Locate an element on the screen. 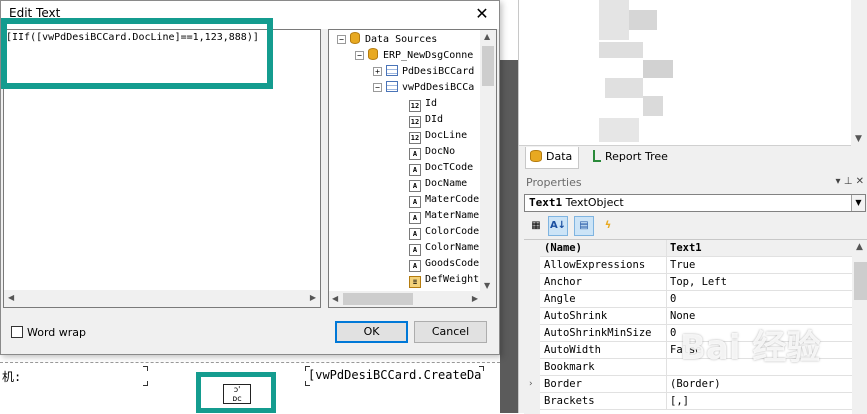 Image resolution: width=867 pixels, height=414 pixels. property-row: Brackets [,] is located at coordinates (696, 401).